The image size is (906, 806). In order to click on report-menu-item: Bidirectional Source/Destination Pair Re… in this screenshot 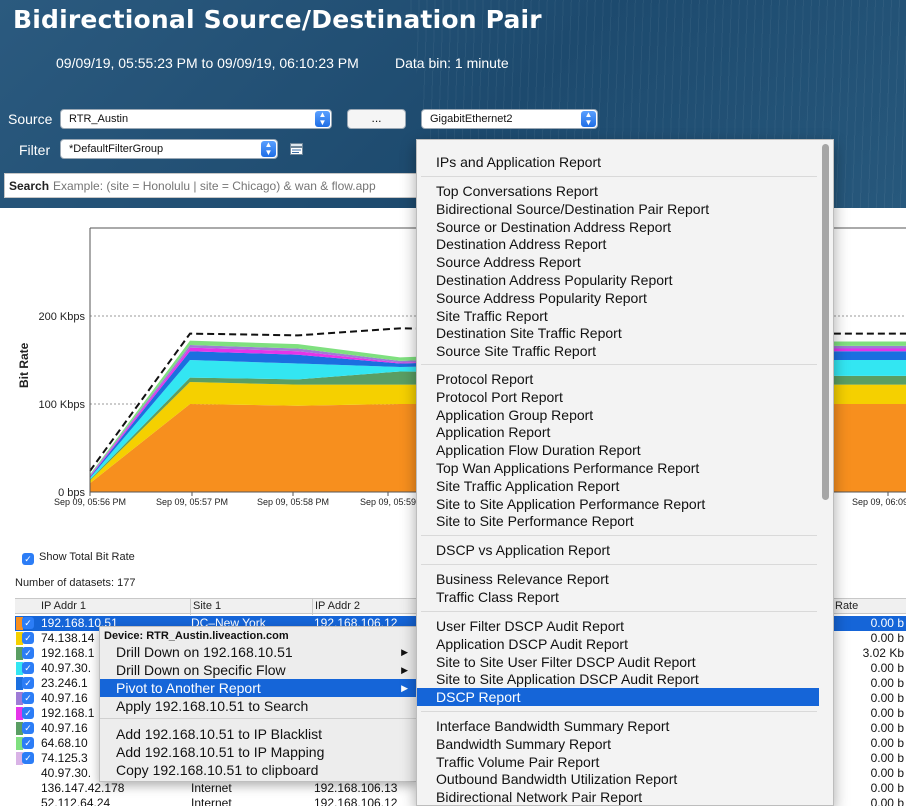, I will do `click(618, 209)`.